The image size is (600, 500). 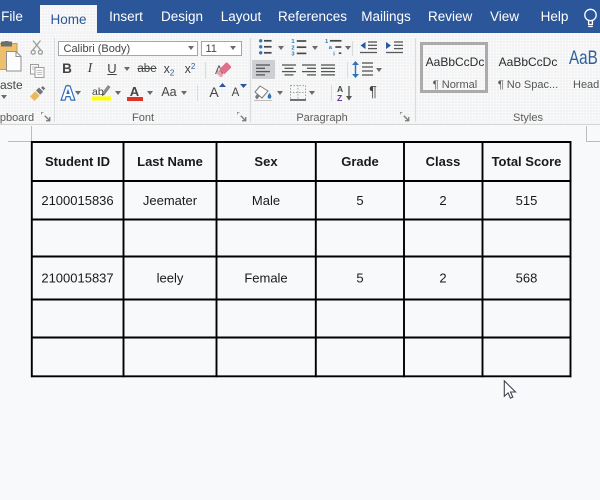 I want to click on svg-text: Last Name, so click(x=170, y=161).